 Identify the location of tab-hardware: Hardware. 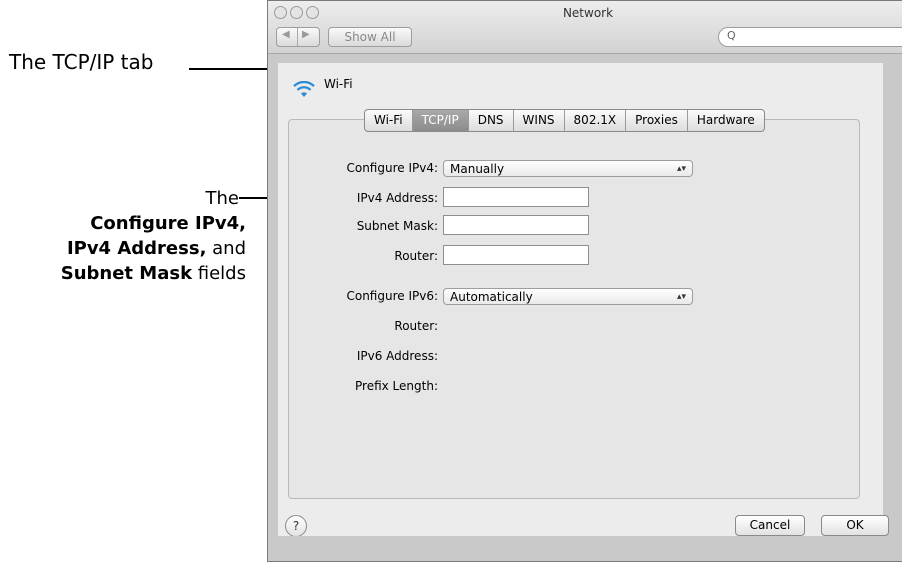
(726, 120).